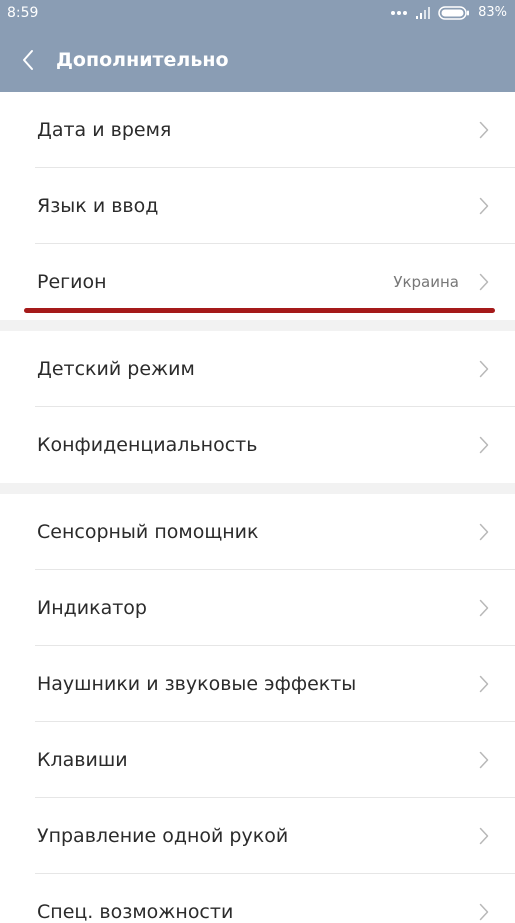 This screenshot has width=515, height=923. What do you see at coordinates (257, 608) in the screenshot?
I see `row-indicator: Индикатор` at bounding box center [257, 608].